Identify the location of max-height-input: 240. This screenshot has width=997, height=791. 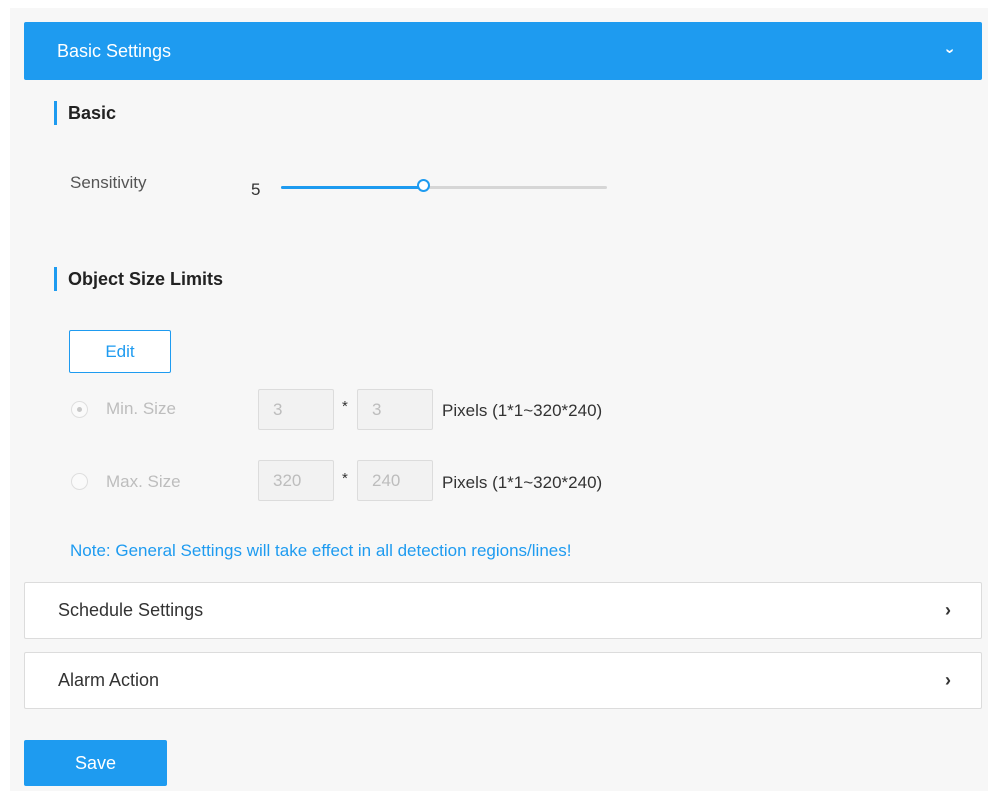
(395, 480).